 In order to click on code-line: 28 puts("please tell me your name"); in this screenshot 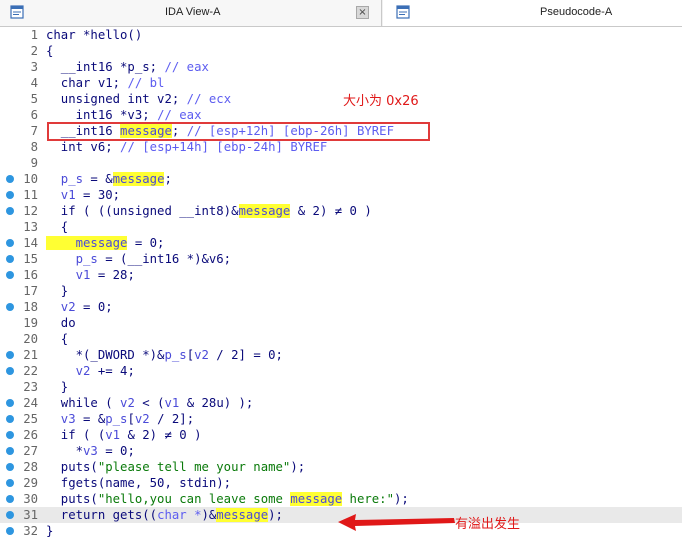, I will do `click(341, 467)`.